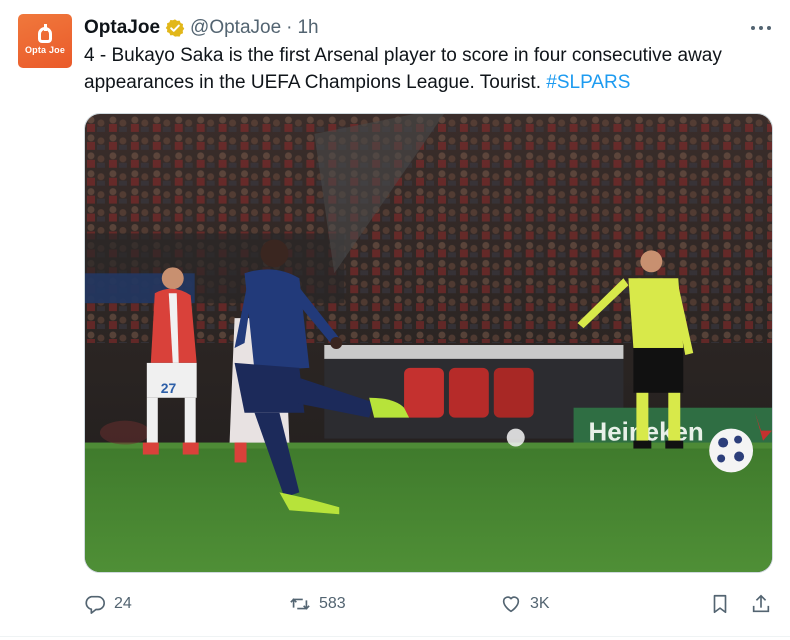 The height and width of the screenshot is (640, 790). I want to click on retweet-button: 583, so click(317, 604).